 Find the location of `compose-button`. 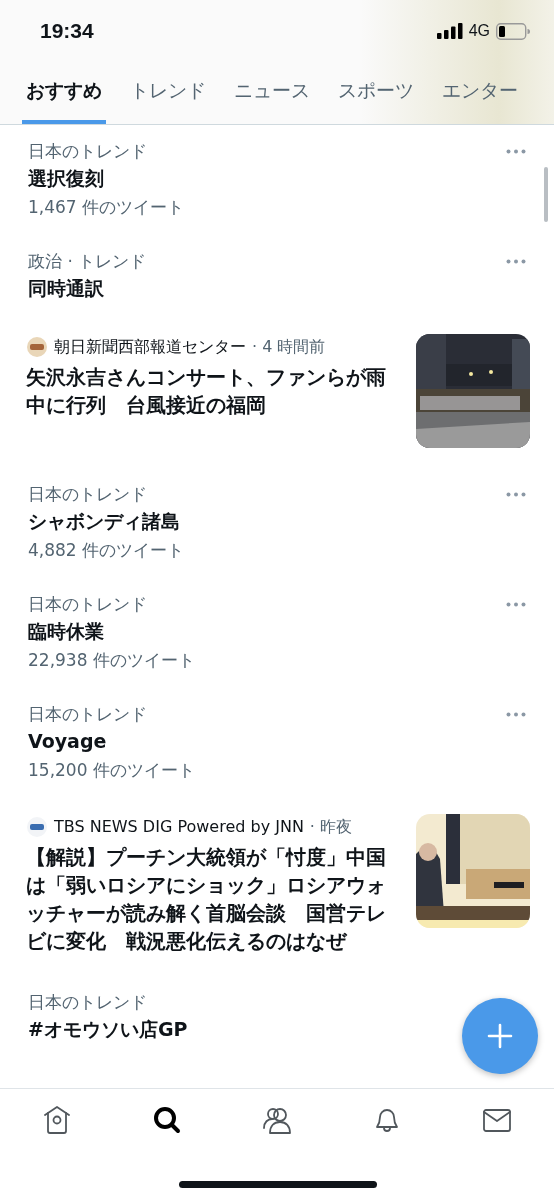

compose-button is located at coordinates (500, 1036).